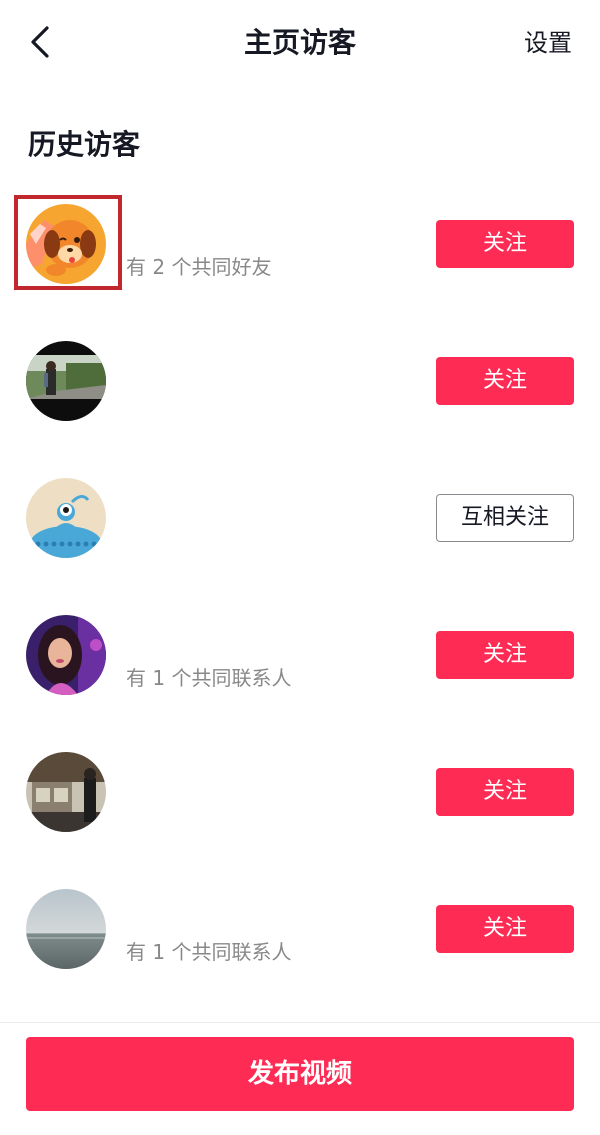  I want to click on visitor-row: 互相关注, so click(300, 518).